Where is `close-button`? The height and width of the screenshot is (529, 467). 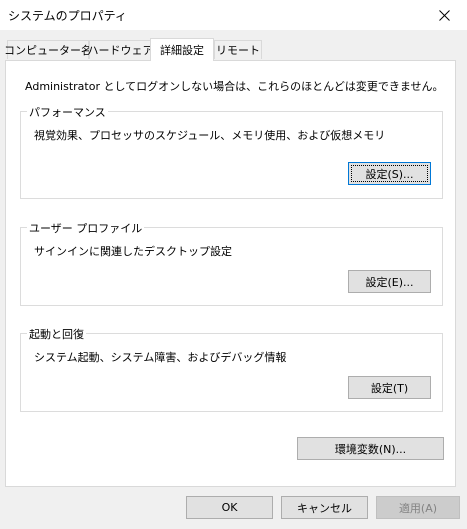 close-button is located at coordinates (444, 15).